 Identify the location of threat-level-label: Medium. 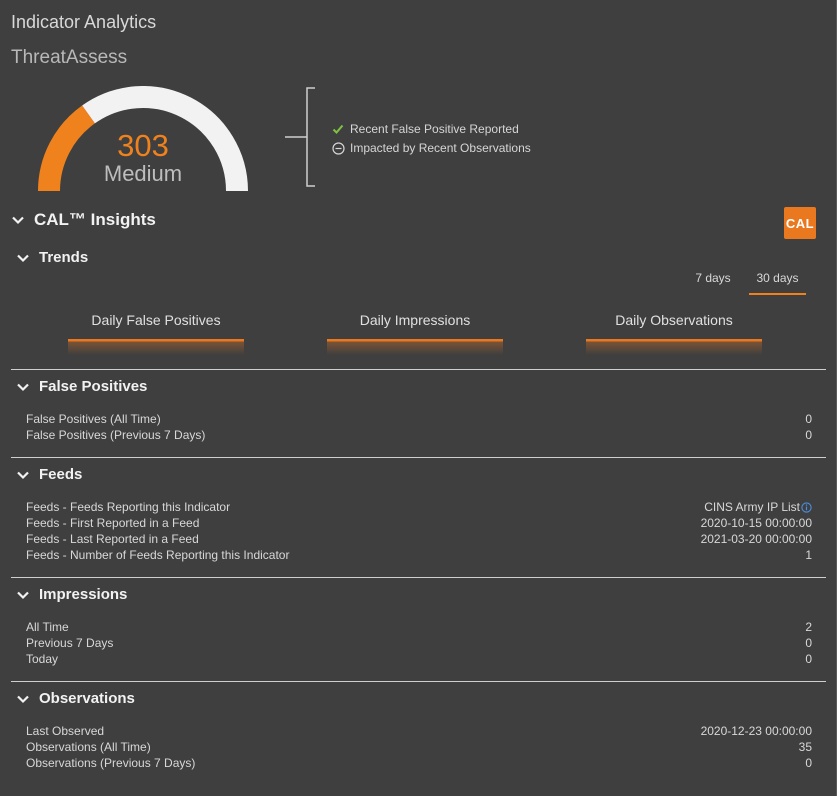
(143, 173).